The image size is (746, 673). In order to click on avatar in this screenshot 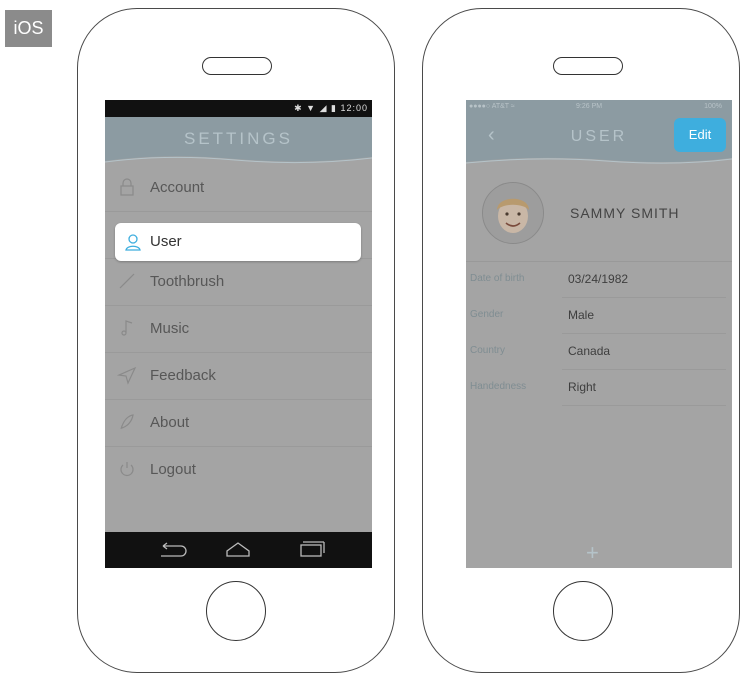, I will do `click(513, 213)`.